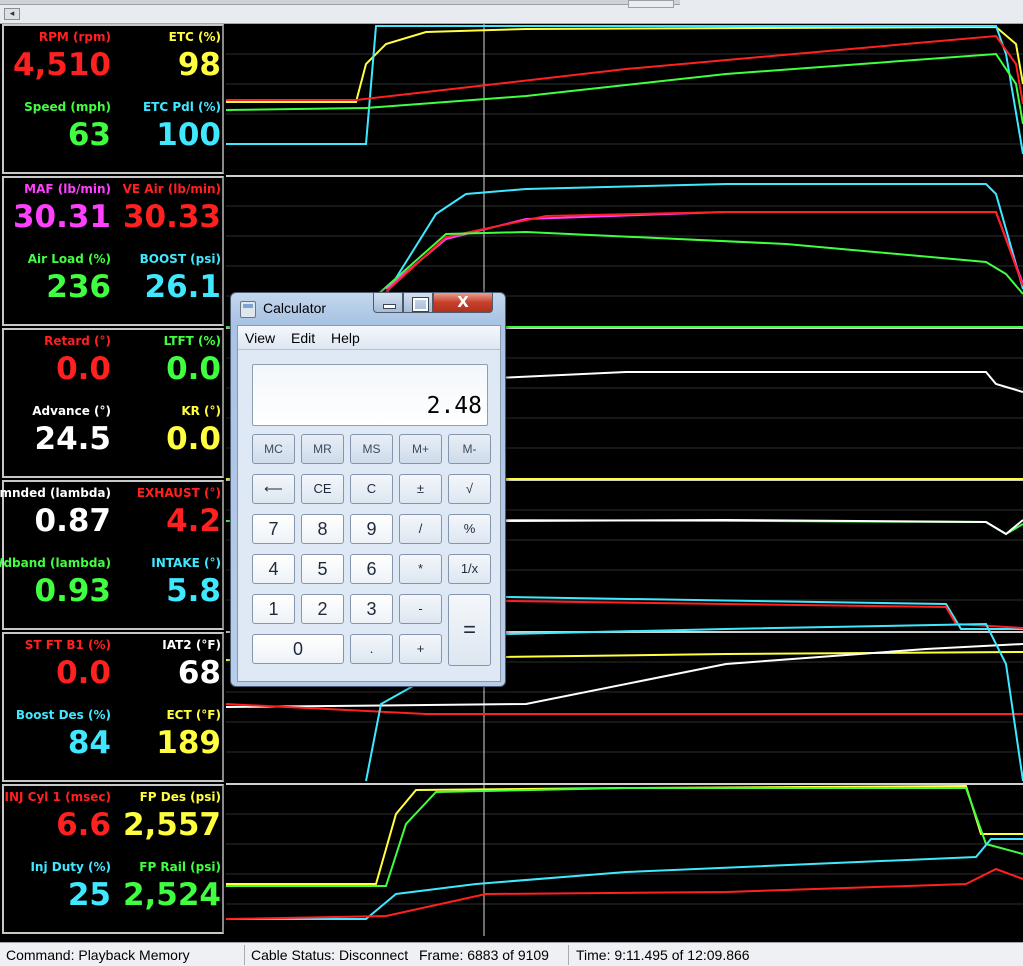  Describe the element at coordinates (651, 4) in the screenshot. I see `toolbar-dropdown` at that location.